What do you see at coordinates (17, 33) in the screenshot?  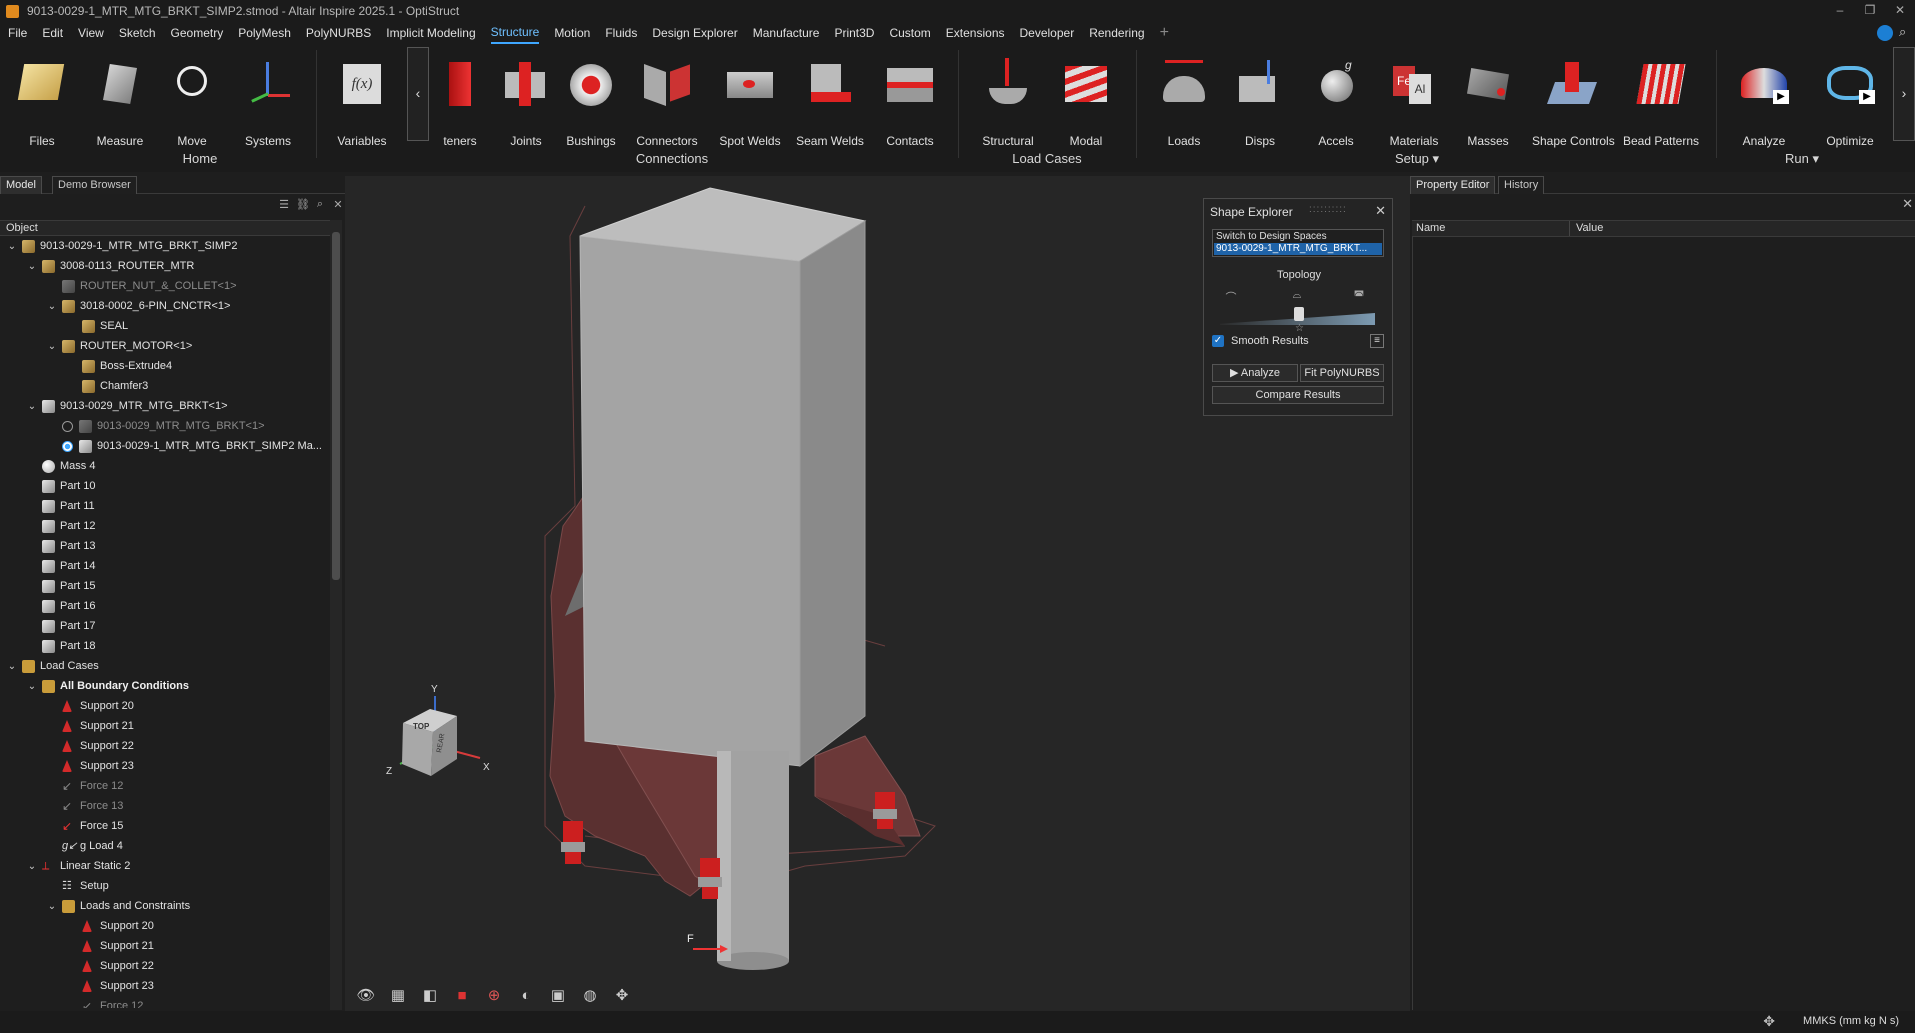 I see `menu-file: File` at bounding box center [17, 33].